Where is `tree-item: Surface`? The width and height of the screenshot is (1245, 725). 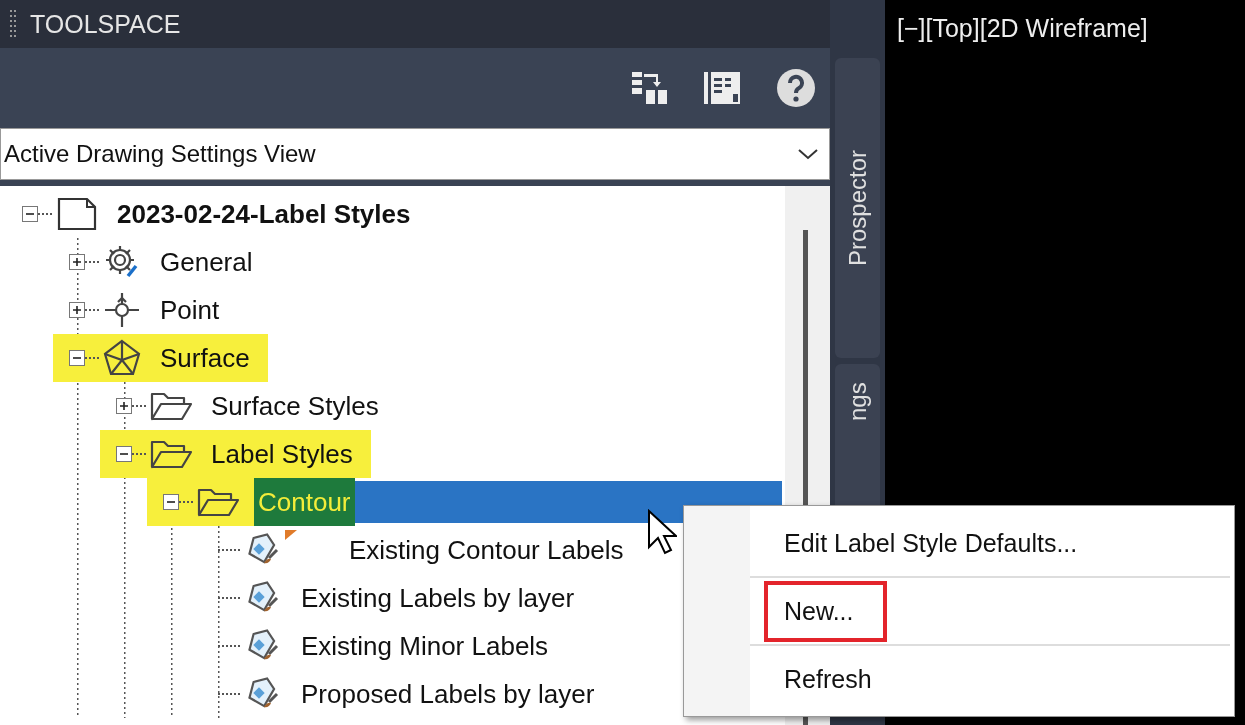 tree-item: Surface is located at coordinates (205, 358).